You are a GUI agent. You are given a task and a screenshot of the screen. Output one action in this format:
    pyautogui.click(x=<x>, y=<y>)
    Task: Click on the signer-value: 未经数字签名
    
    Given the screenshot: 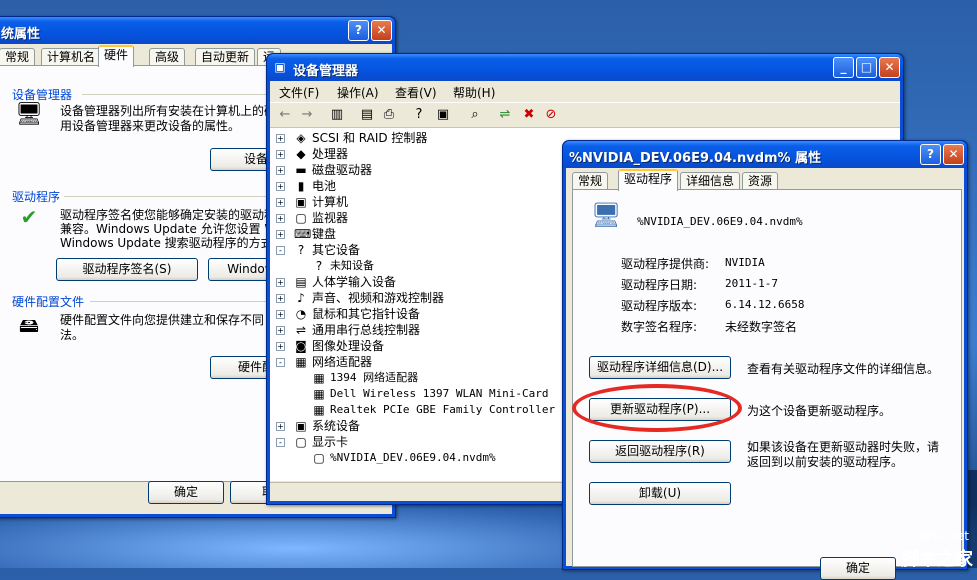 What is the action you would take?
    pyautogui.click(x=761, y=327)
    